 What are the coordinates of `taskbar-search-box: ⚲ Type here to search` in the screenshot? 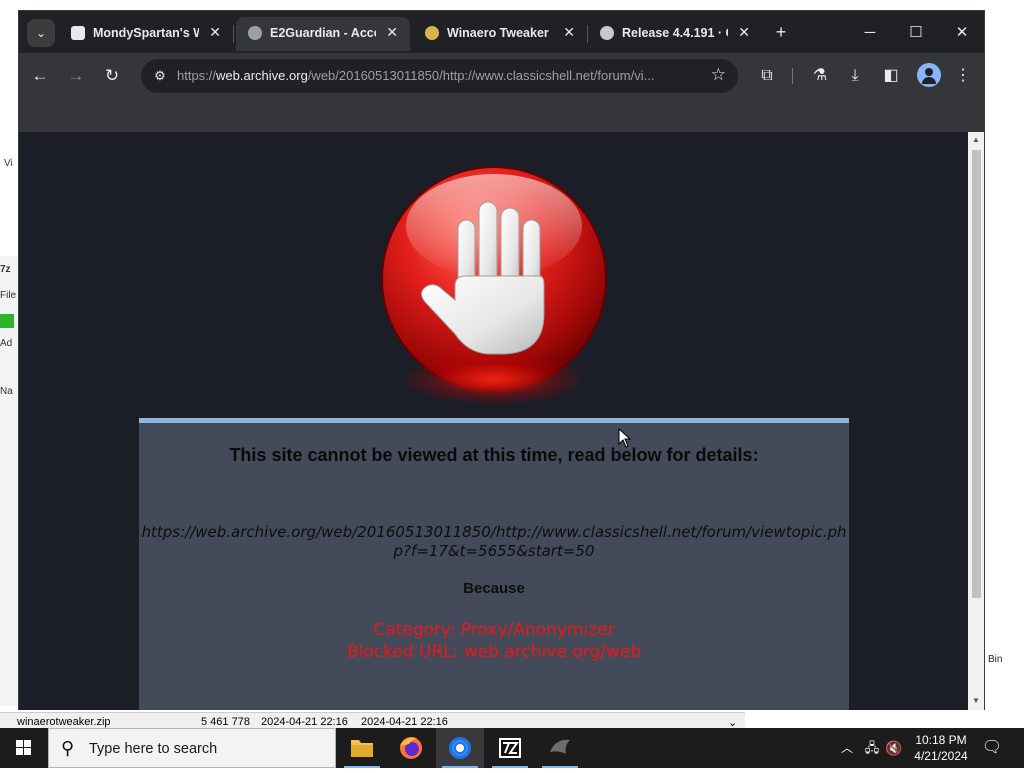 It's located at (192, 748).